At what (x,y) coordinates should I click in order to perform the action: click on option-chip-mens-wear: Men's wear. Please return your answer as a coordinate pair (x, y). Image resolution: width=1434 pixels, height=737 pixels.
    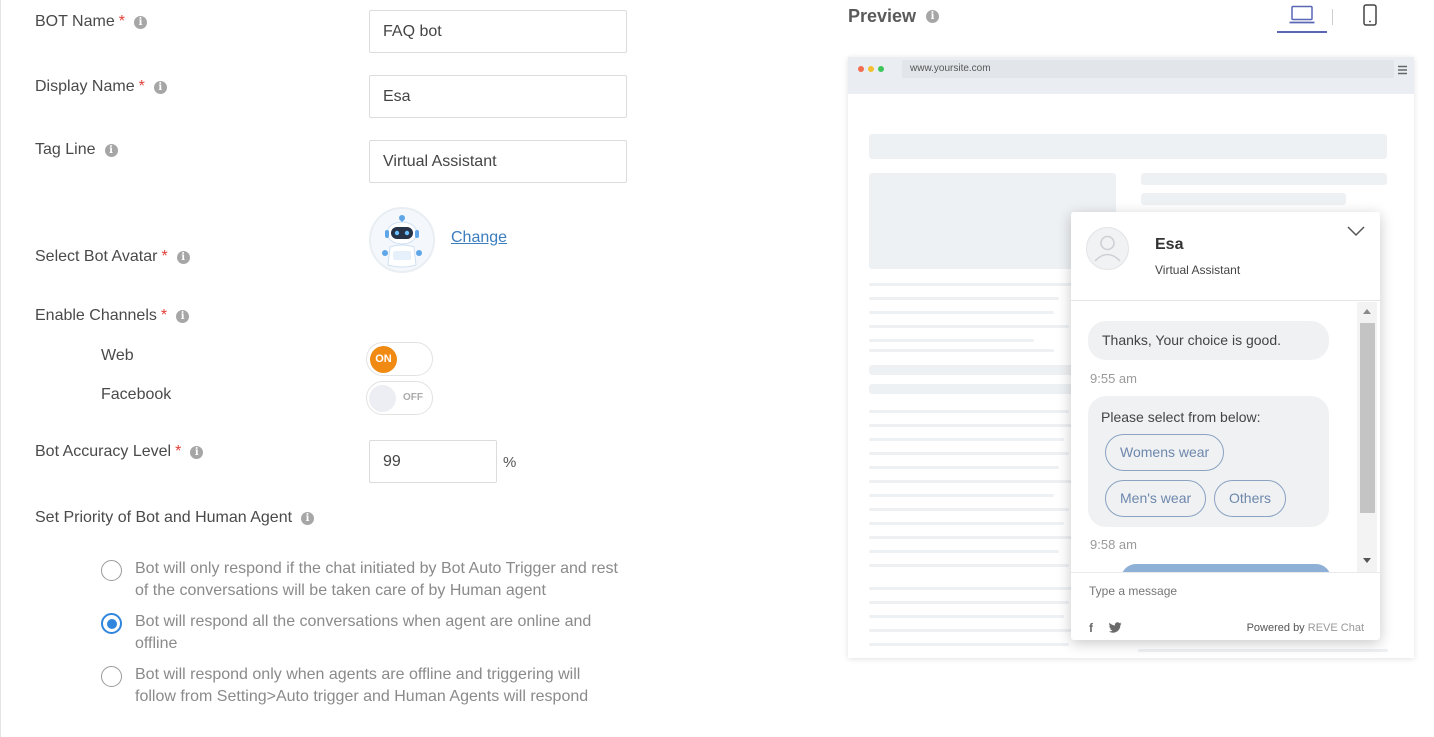
    Looking at the image, I should click on (1156, 498).